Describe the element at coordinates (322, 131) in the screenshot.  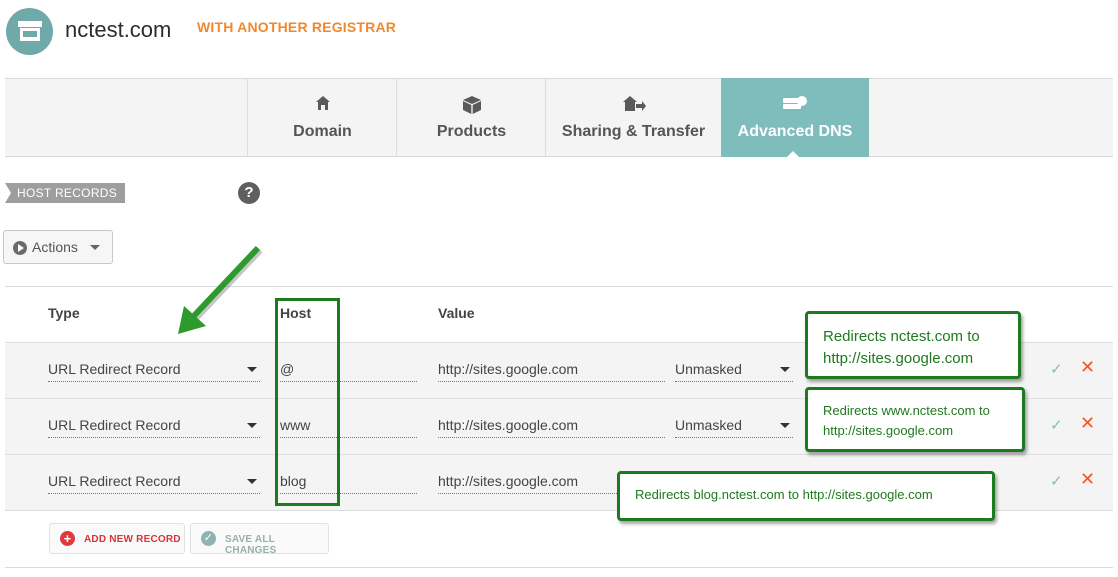
I see `tab-label: Domain` at that location.